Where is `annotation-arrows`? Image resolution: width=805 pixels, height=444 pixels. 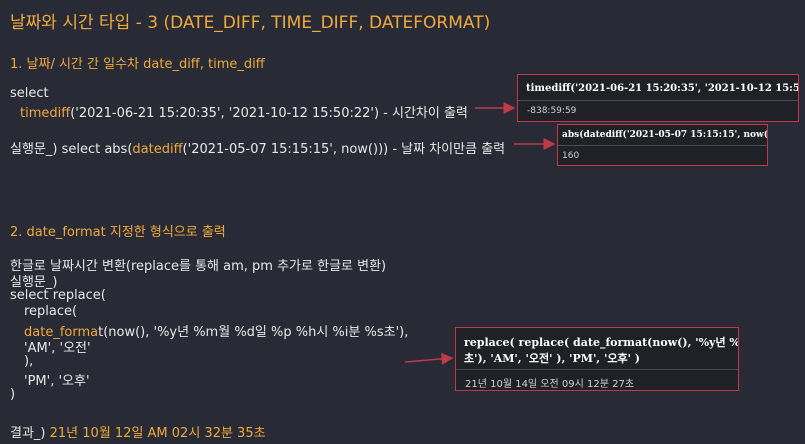
annotation-arrows is located at coordinates (480, 233).